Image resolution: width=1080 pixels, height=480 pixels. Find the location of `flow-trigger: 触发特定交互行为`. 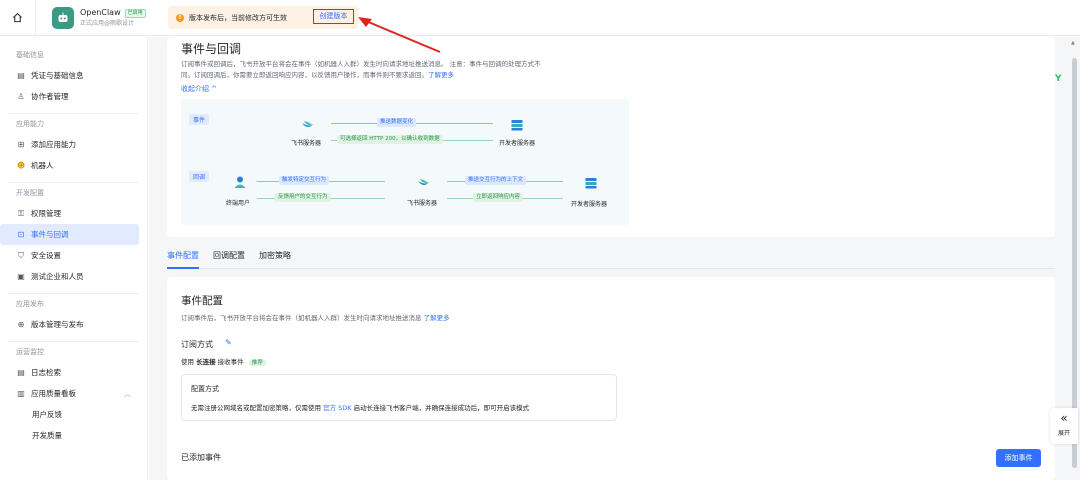

flow-trigger: 触发特定交互行为 is located at coordinates (304, 180).